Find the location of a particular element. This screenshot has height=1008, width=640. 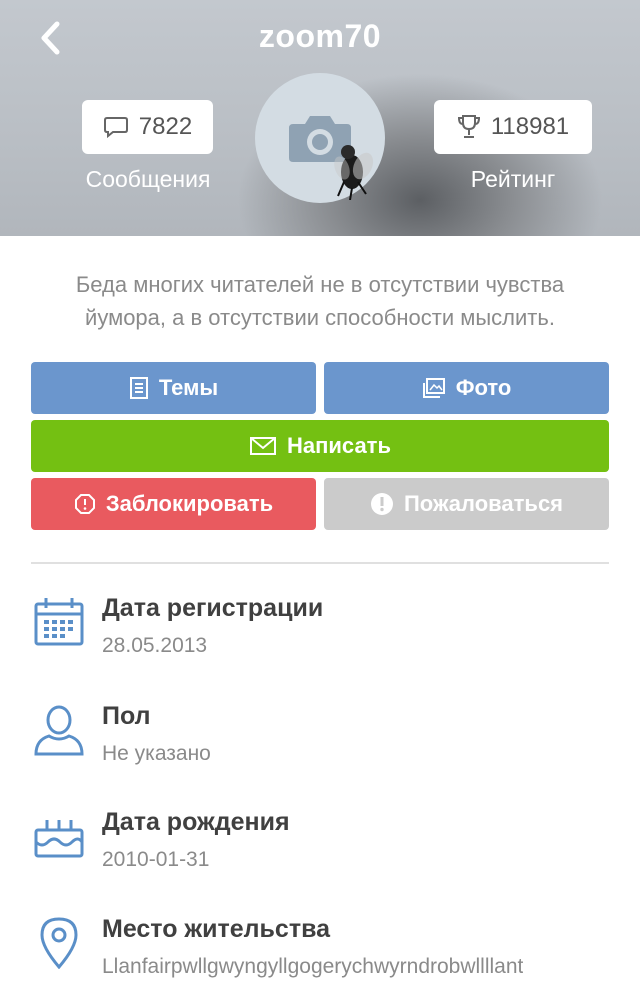

registration-date-title: Дата регистрации is located at coordinates (213, 608).